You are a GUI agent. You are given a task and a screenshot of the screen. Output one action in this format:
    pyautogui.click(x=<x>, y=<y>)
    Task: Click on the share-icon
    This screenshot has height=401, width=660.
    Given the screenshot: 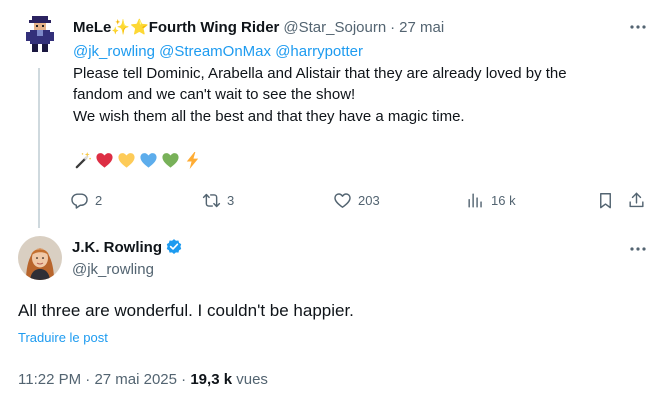 What is the action you would take?
    pyautogui.click(x=636, y=199)
    